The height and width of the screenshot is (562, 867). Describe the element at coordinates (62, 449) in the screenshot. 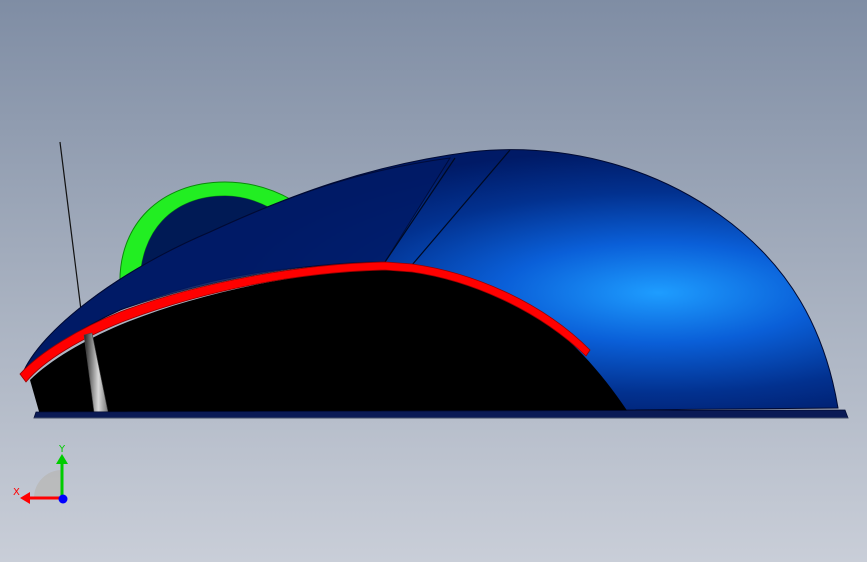

I see `y-axis-label: Y` at that location.